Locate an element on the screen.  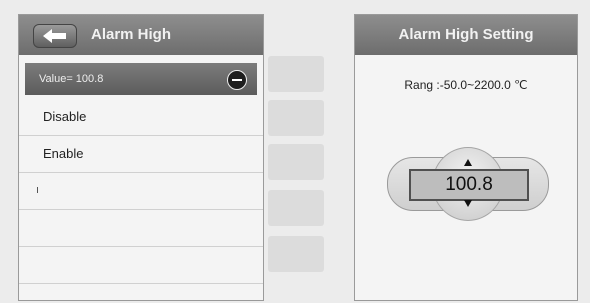
arrow-up-icon is located at coordinates (468, 162).